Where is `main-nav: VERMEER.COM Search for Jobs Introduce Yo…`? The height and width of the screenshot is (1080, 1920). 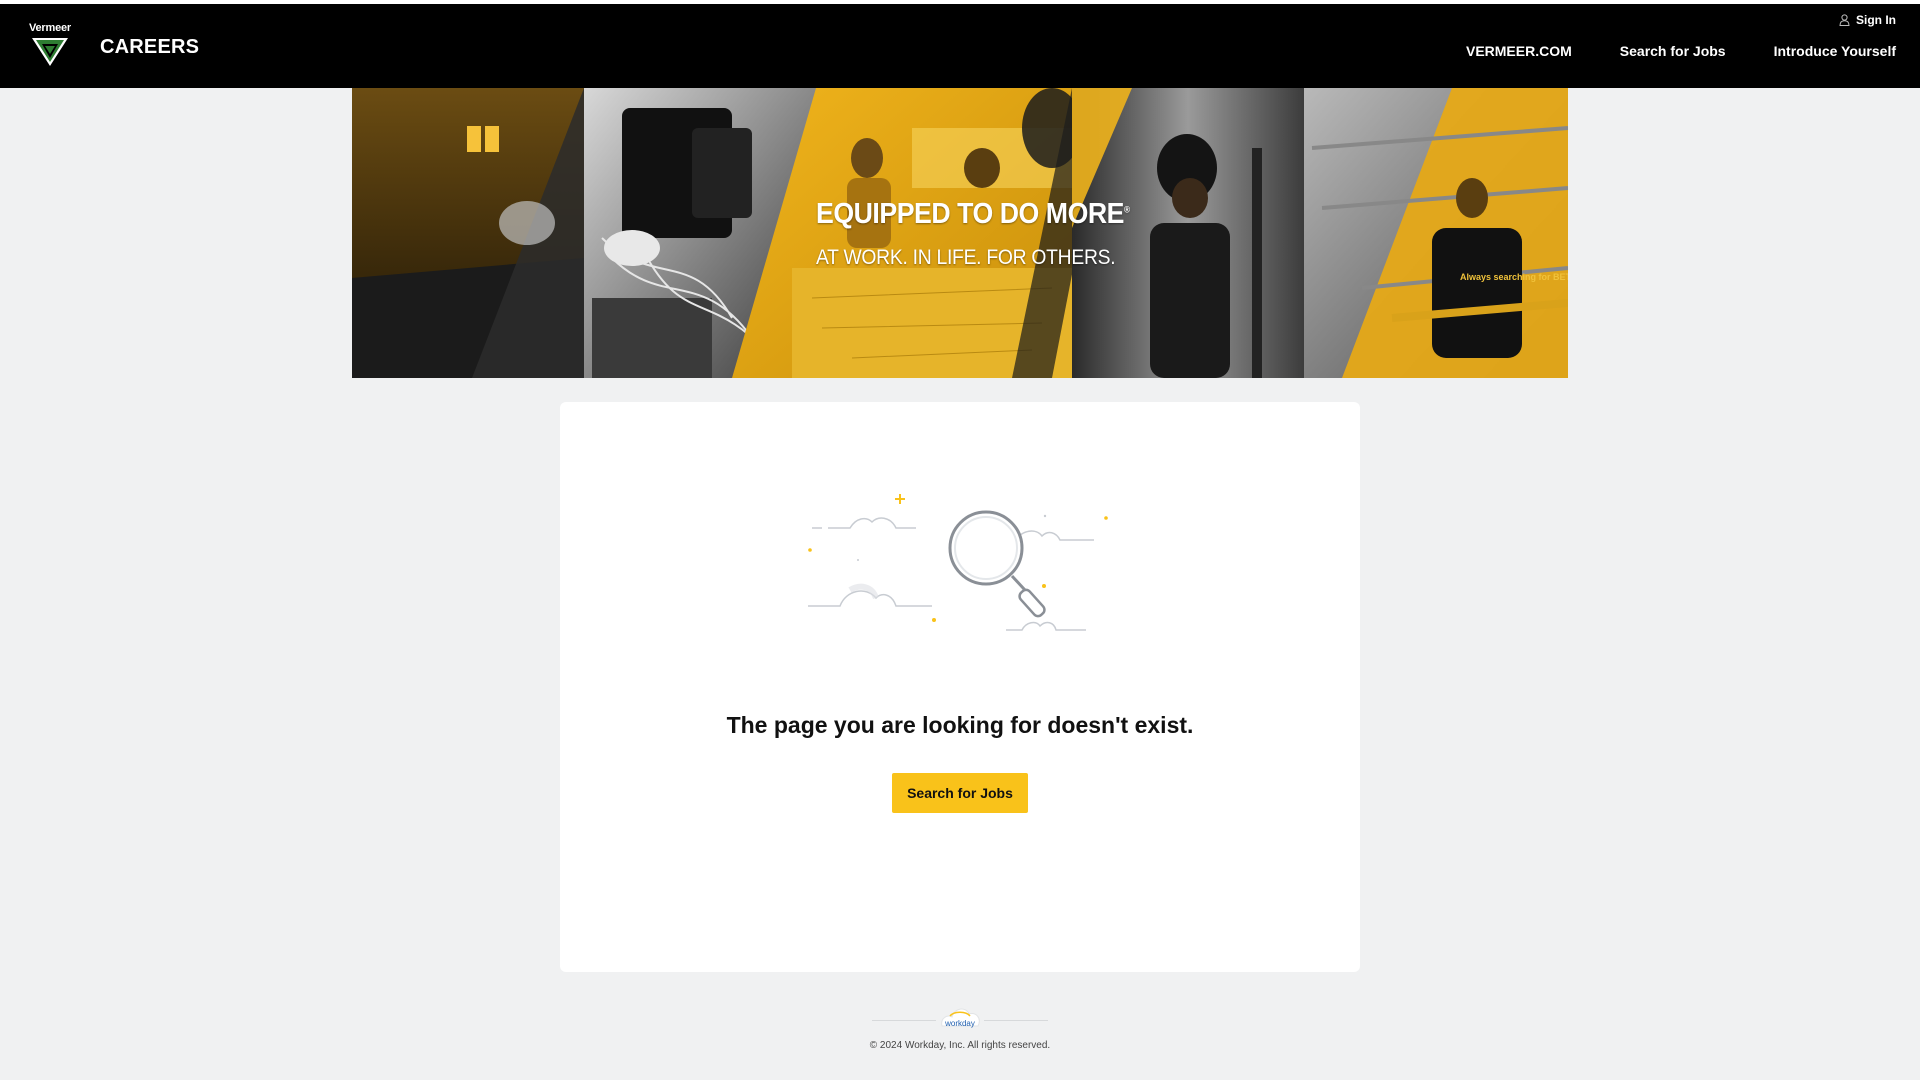 main-nav: VERMEER.COM Search for Jobs Introduce Yo… is located at coordinates (1681, 51).